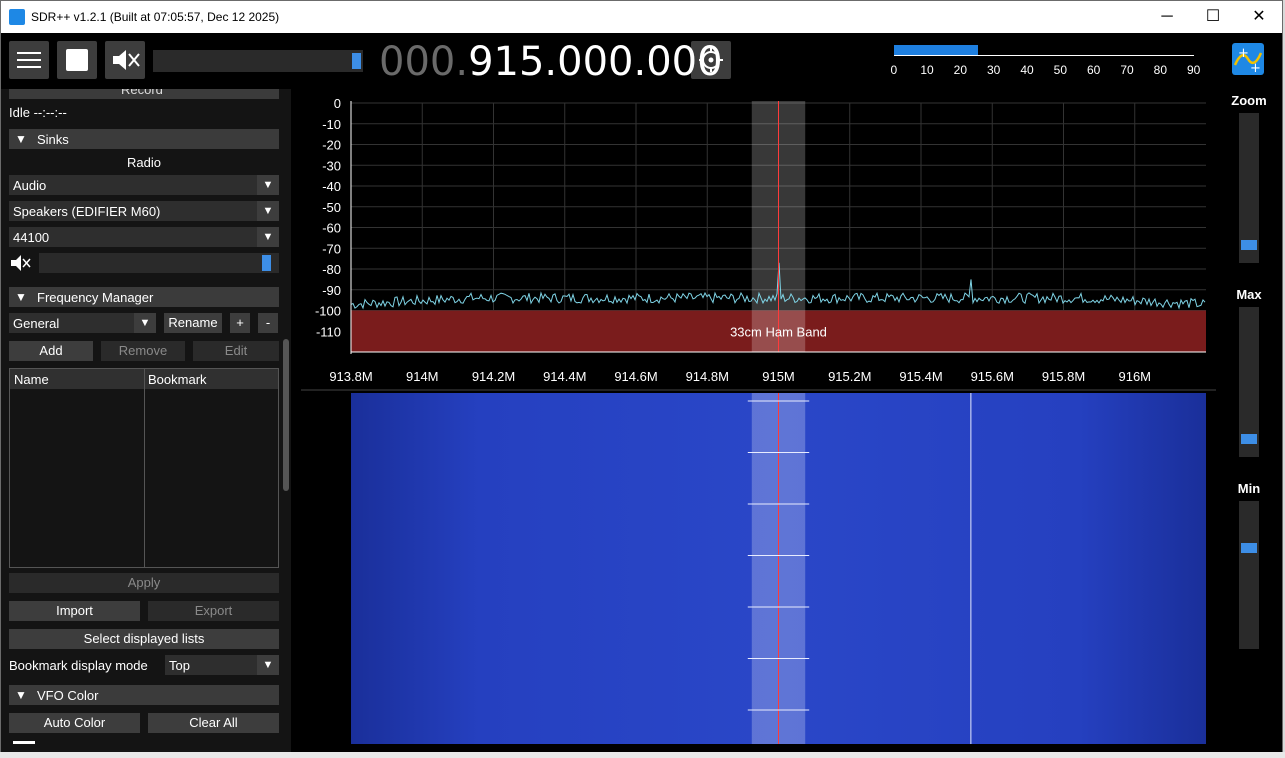  Describe the element at coordinates (82, 323) in the screenshot. I see `list-select: General ▼` at that location.